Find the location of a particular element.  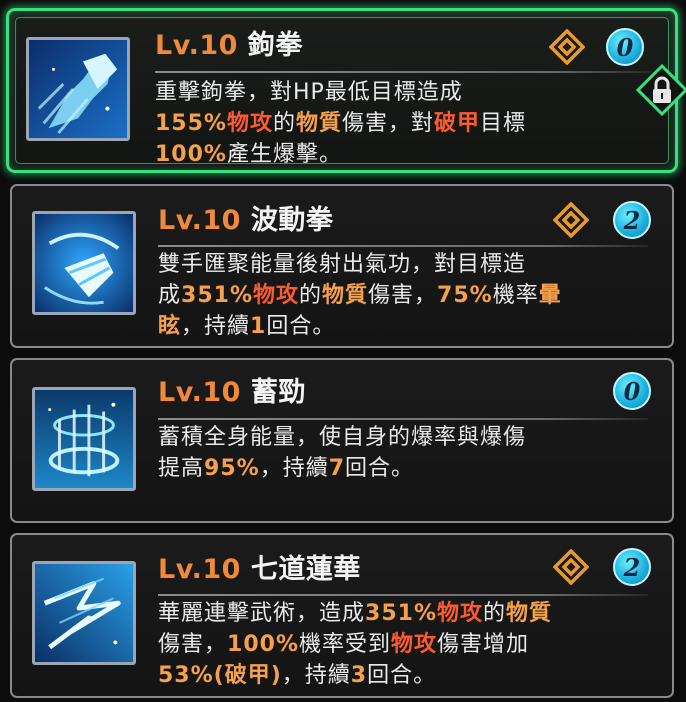

description-line: 100%產生爆擊。 is located at coordinates (340, 154).